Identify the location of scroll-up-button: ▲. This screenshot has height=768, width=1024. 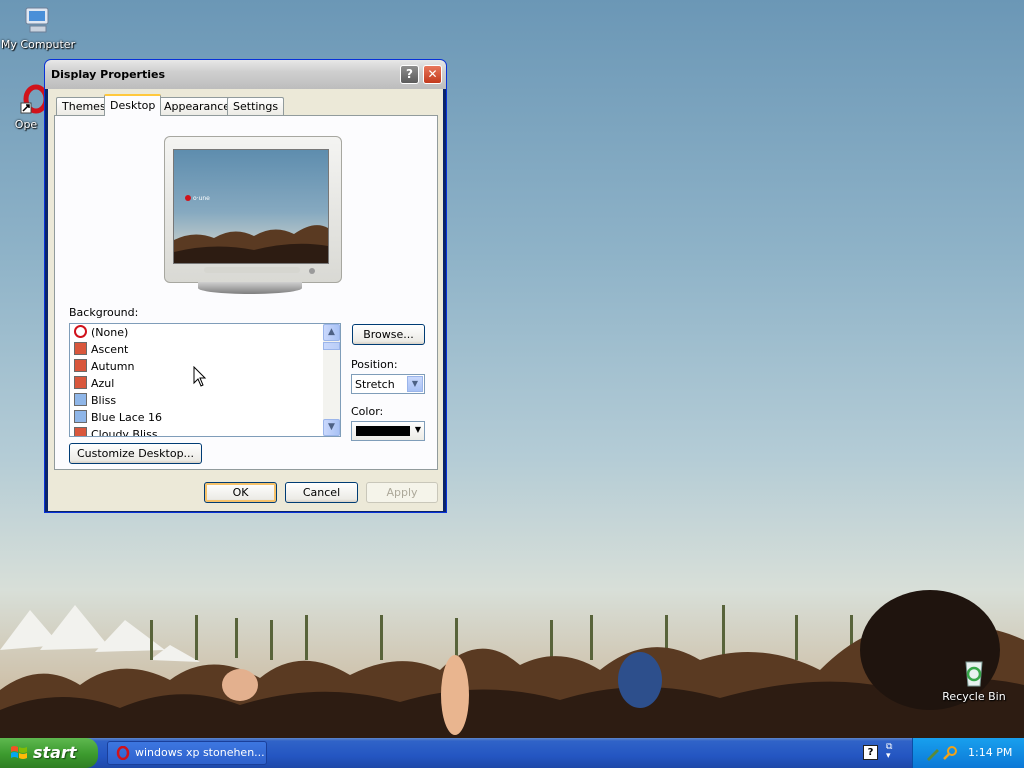
(331, 332).